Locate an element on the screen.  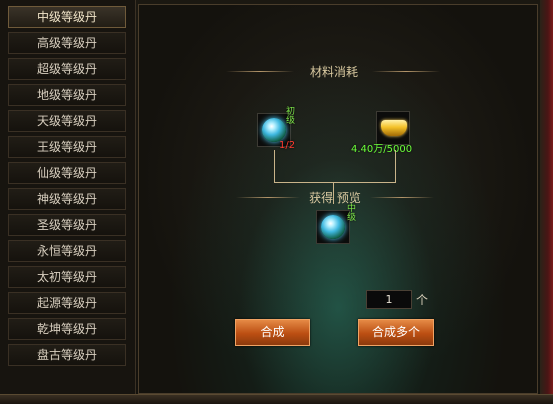
sidebar-item-gaoji: 高级等级丹 is located at coordinates (67, 43).